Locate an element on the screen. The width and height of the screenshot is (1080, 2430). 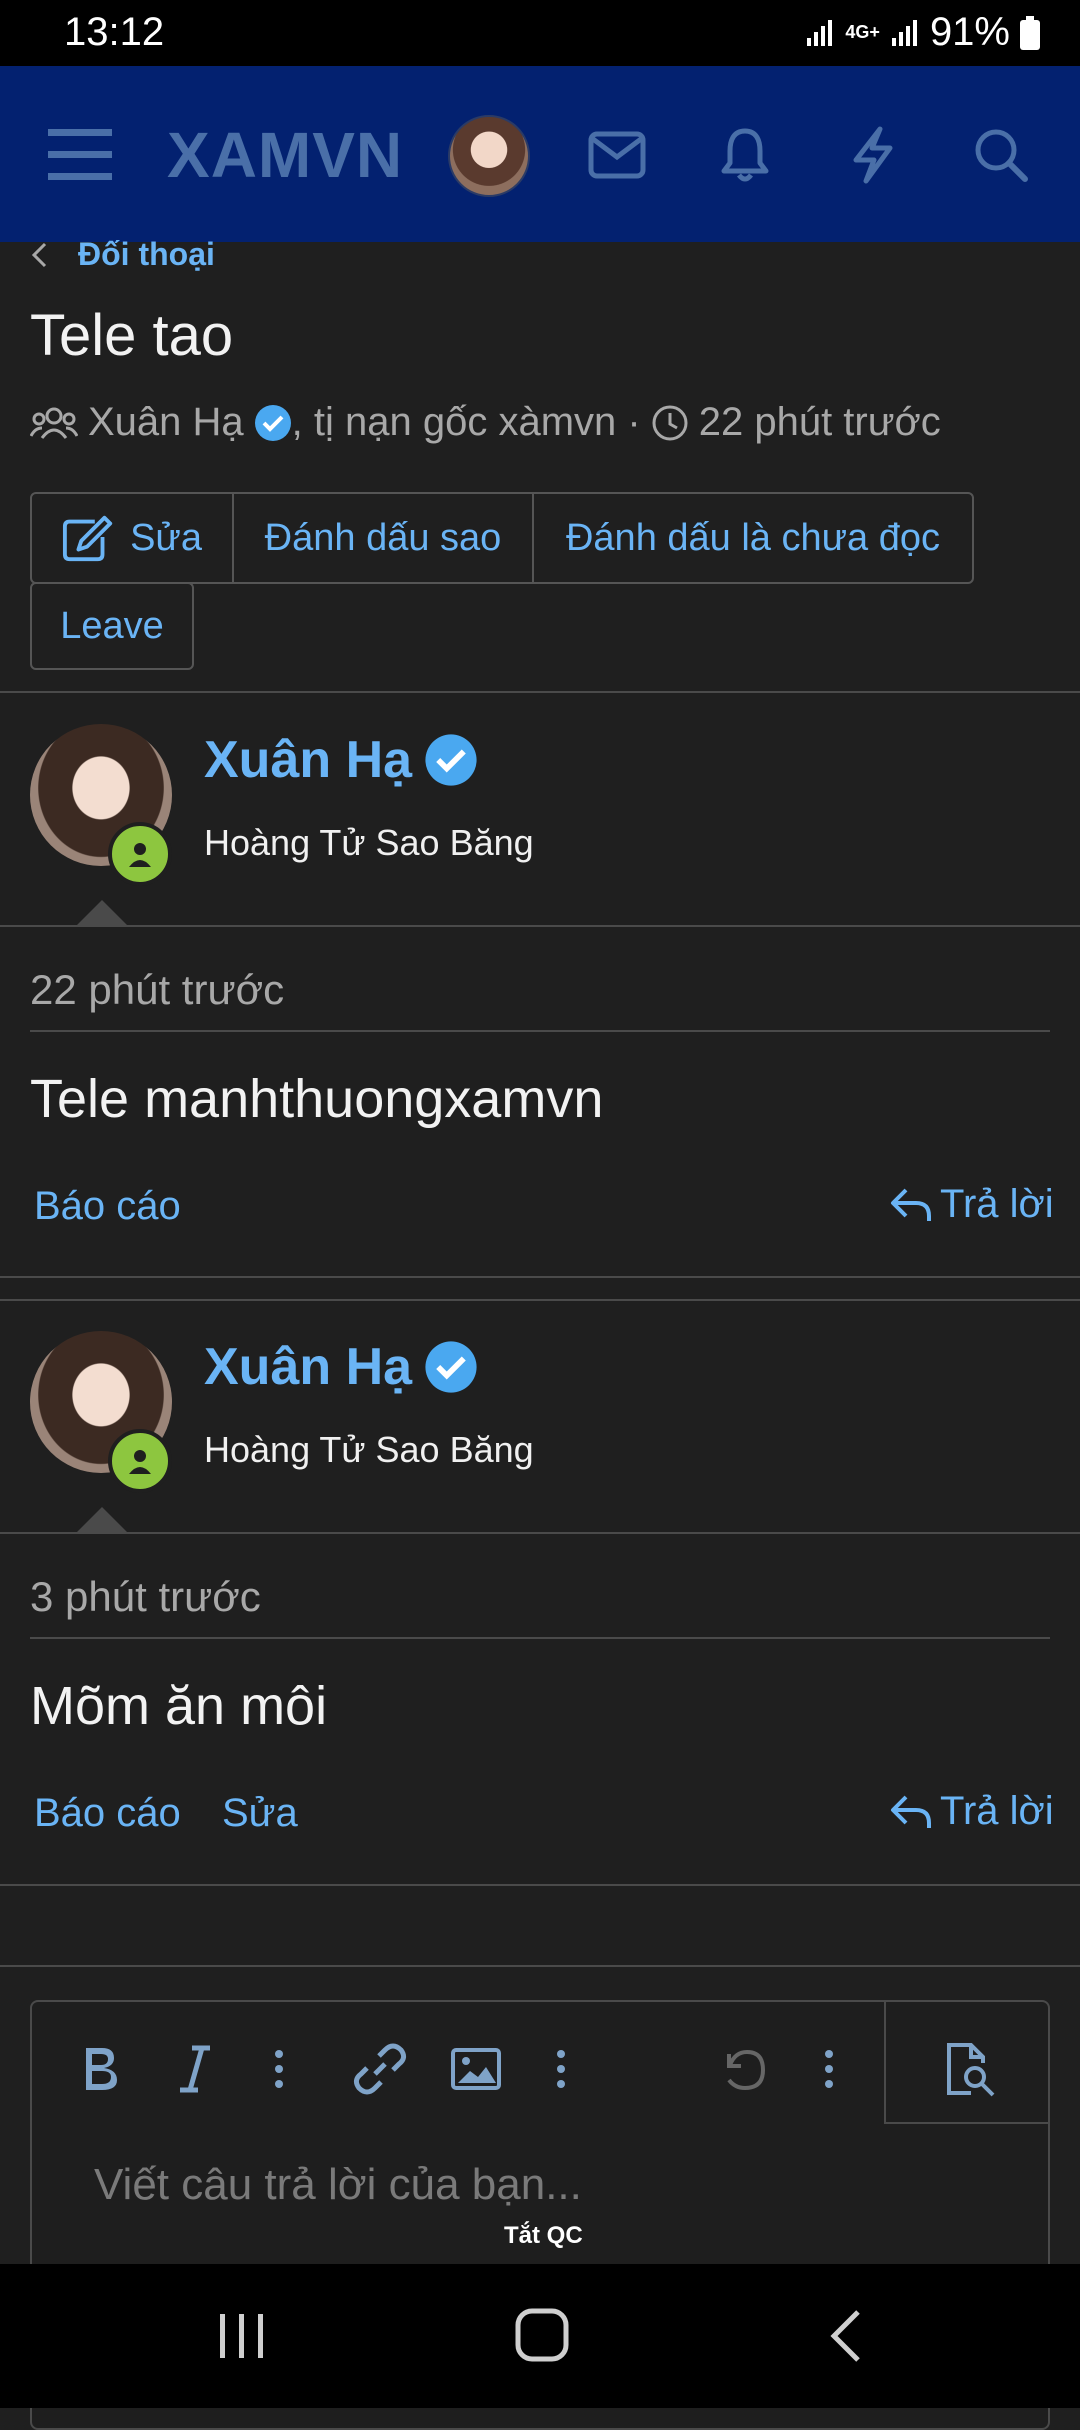
battery-percent: 91% is located at coordinates (969, 32).